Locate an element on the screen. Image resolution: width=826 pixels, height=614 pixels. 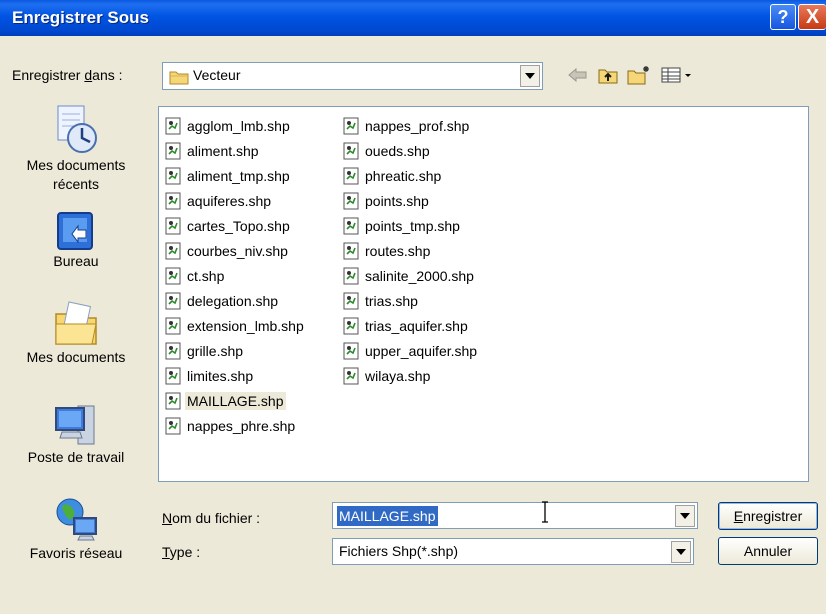
back-button is located at coordinates (578, 75).